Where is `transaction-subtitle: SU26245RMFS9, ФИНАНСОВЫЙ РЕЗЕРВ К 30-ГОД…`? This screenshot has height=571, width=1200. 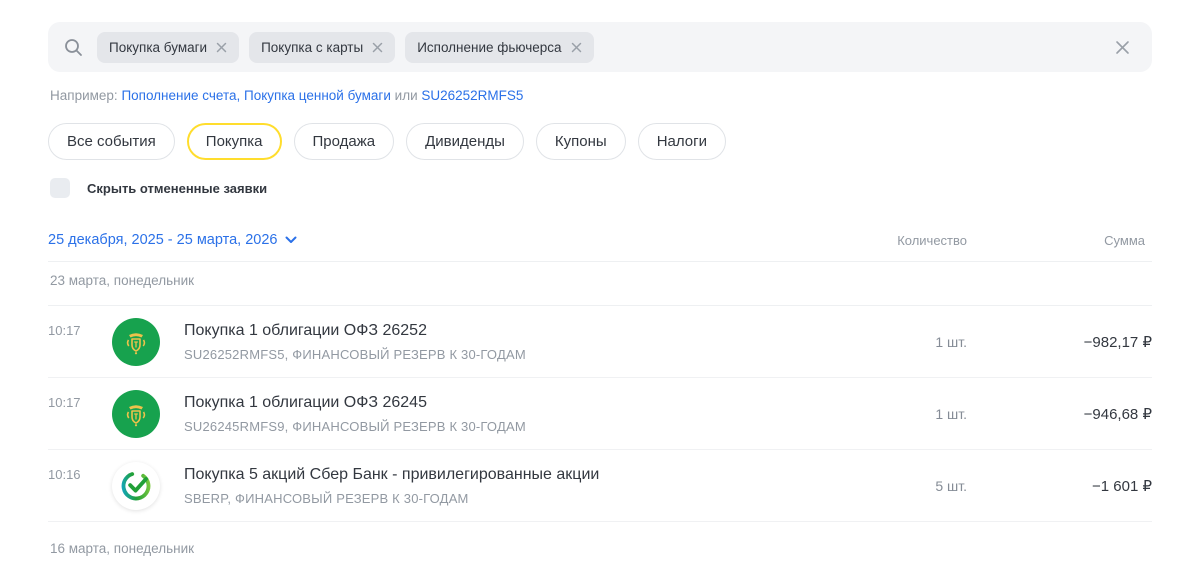
transaction-subtitle: SU26245RMFS9, ФИНАНСОВЫЙ РЕЗЕРВ К 30-ГОД… is located at coordinates (355, 426).